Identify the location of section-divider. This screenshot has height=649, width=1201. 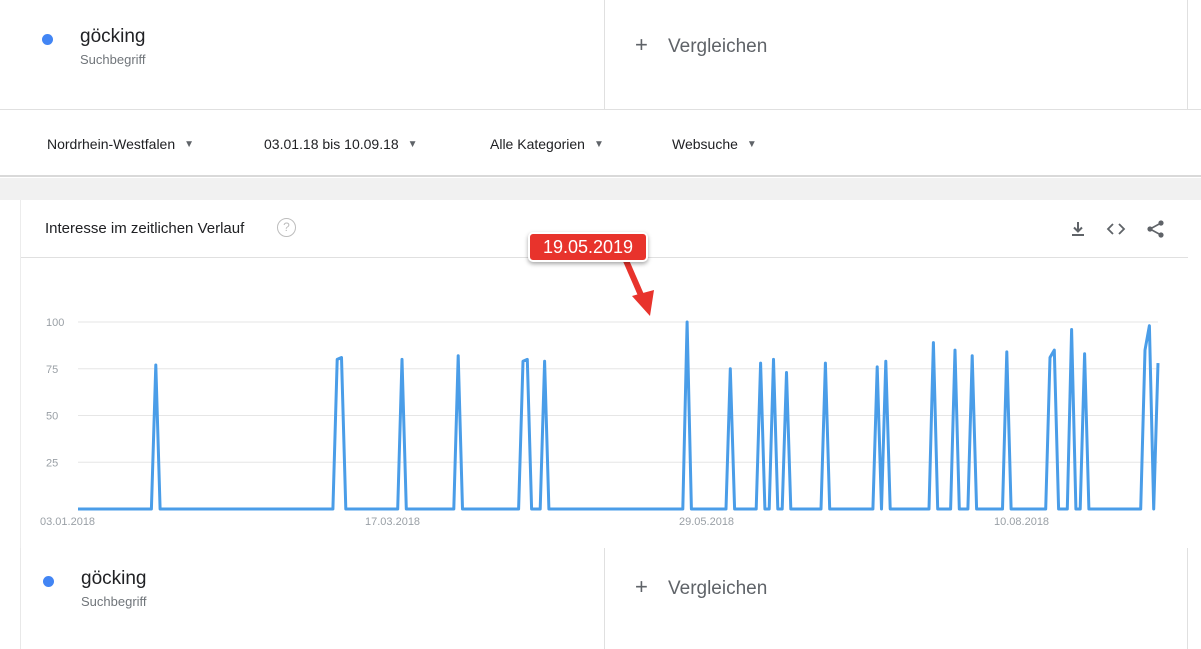
(600, 189).